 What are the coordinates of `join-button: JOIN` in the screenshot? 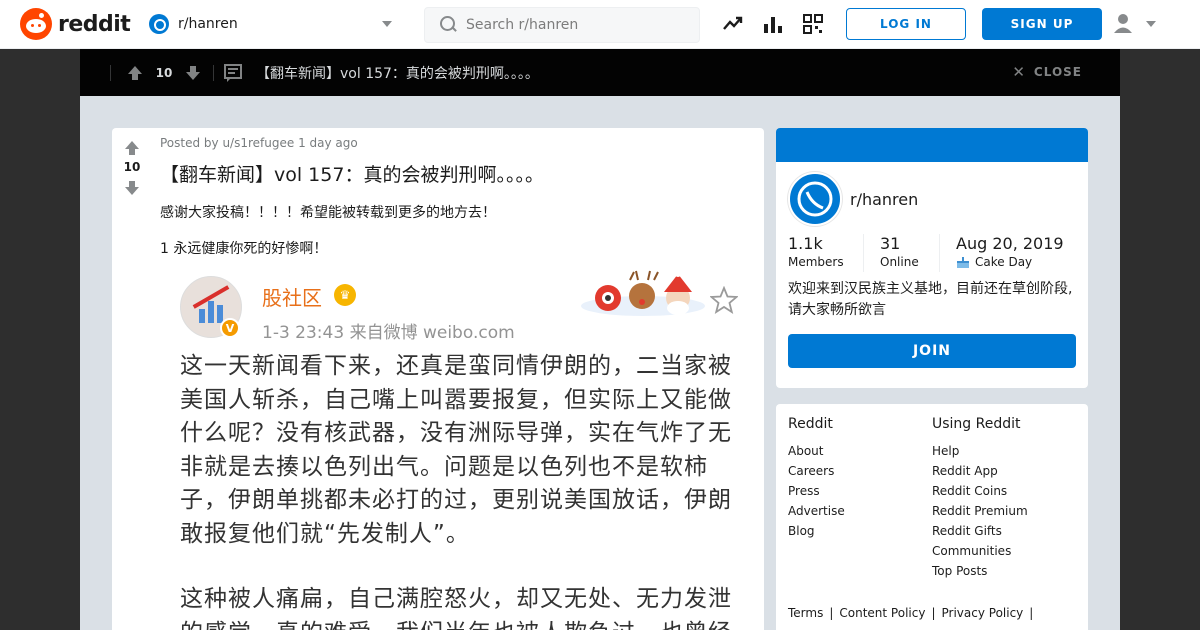 It's located at (932, 351).